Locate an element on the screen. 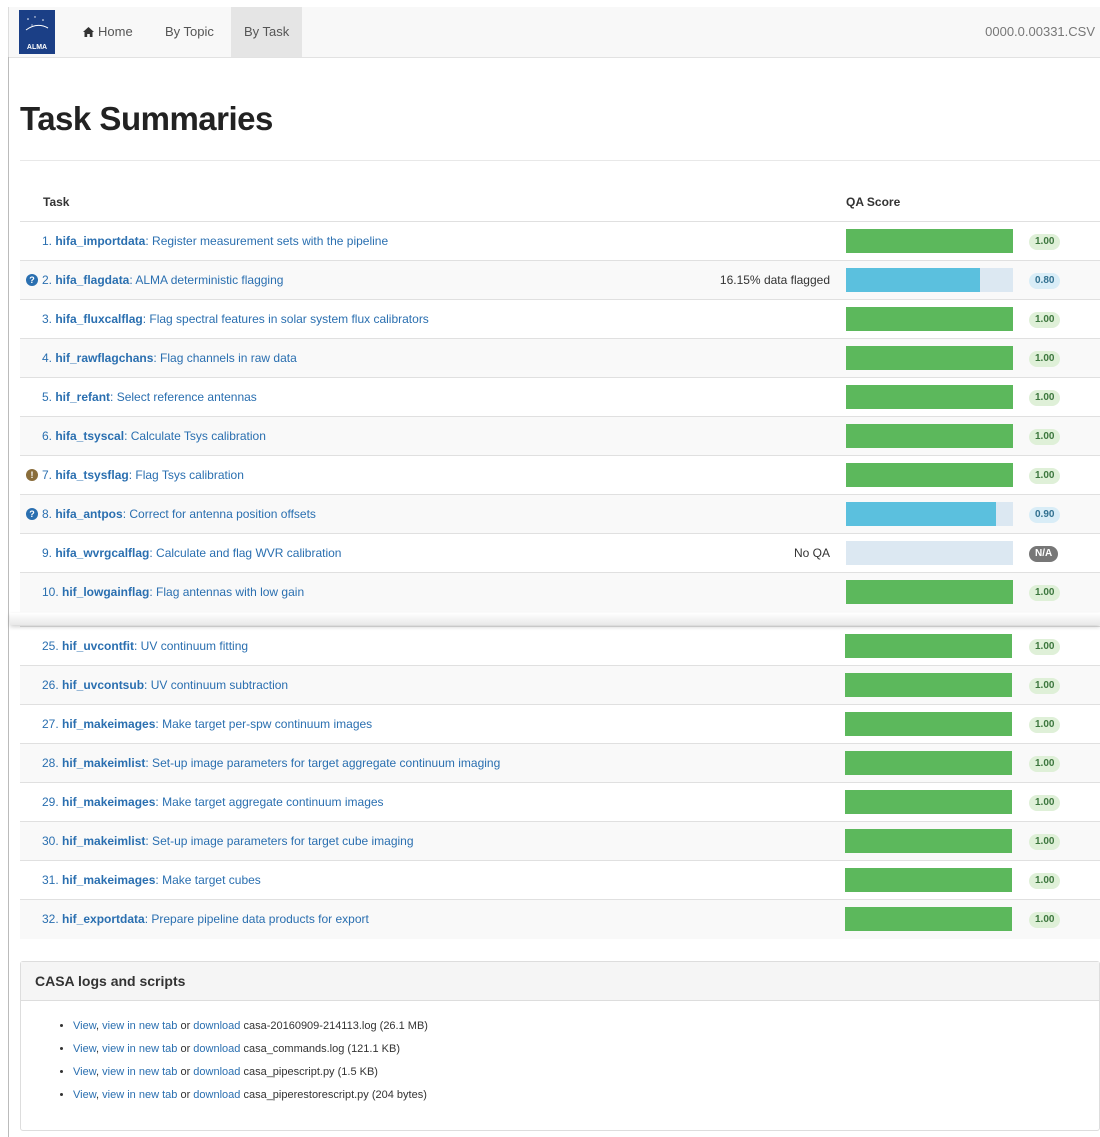 This screenshot has height=1137, width=1100. exclamation-circle-icon: ! is located at coordinates (32, 475).